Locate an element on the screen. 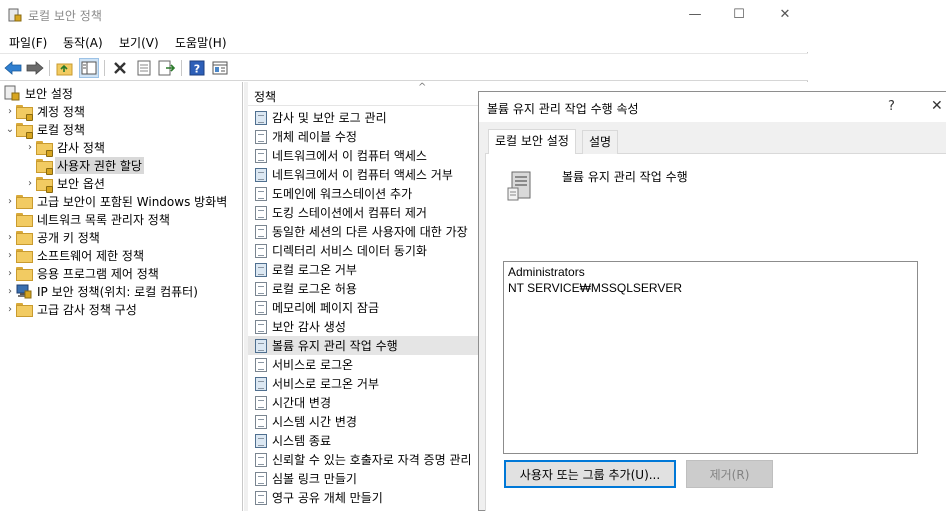  policy-label: 네트워크에서 이 컴퓨터 액세스 거부 is located at coordinates (362, 175).